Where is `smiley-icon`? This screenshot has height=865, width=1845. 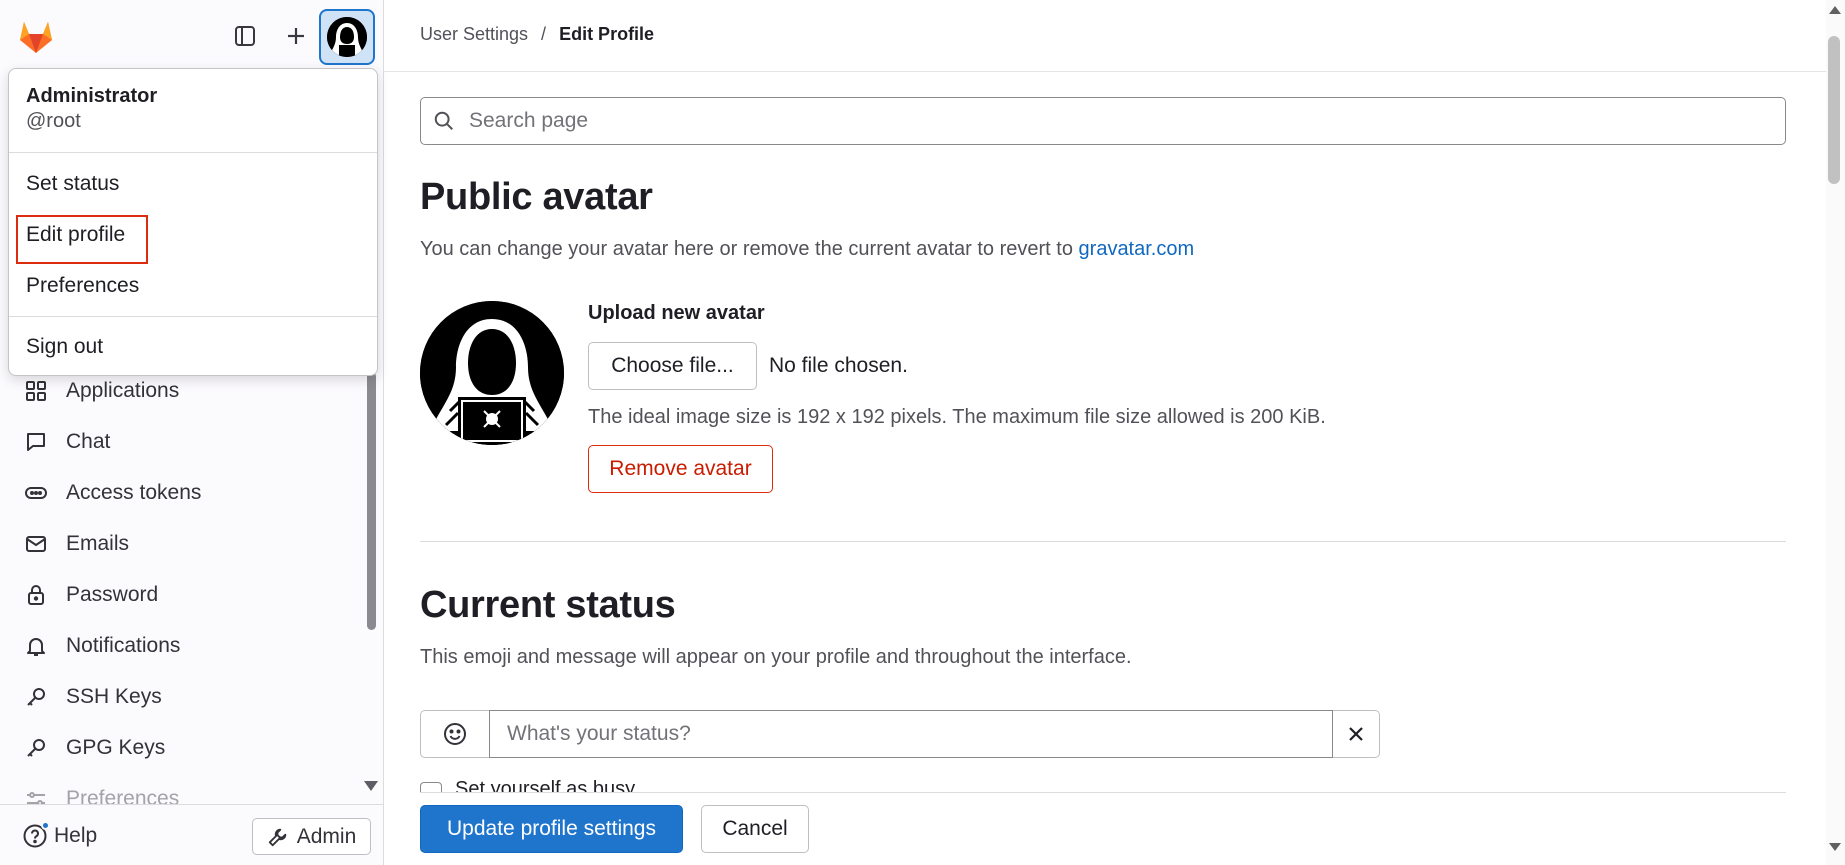
smiley-icon is located at coordinates (455, 734).